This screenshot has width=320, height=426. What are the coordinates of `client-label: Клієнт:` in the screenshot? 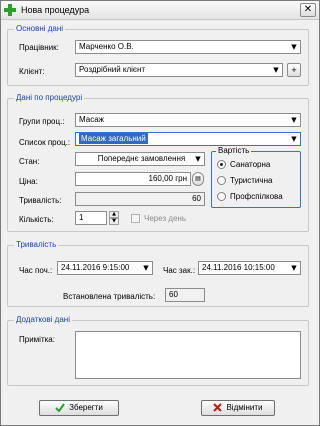 It's located at (32, 71).